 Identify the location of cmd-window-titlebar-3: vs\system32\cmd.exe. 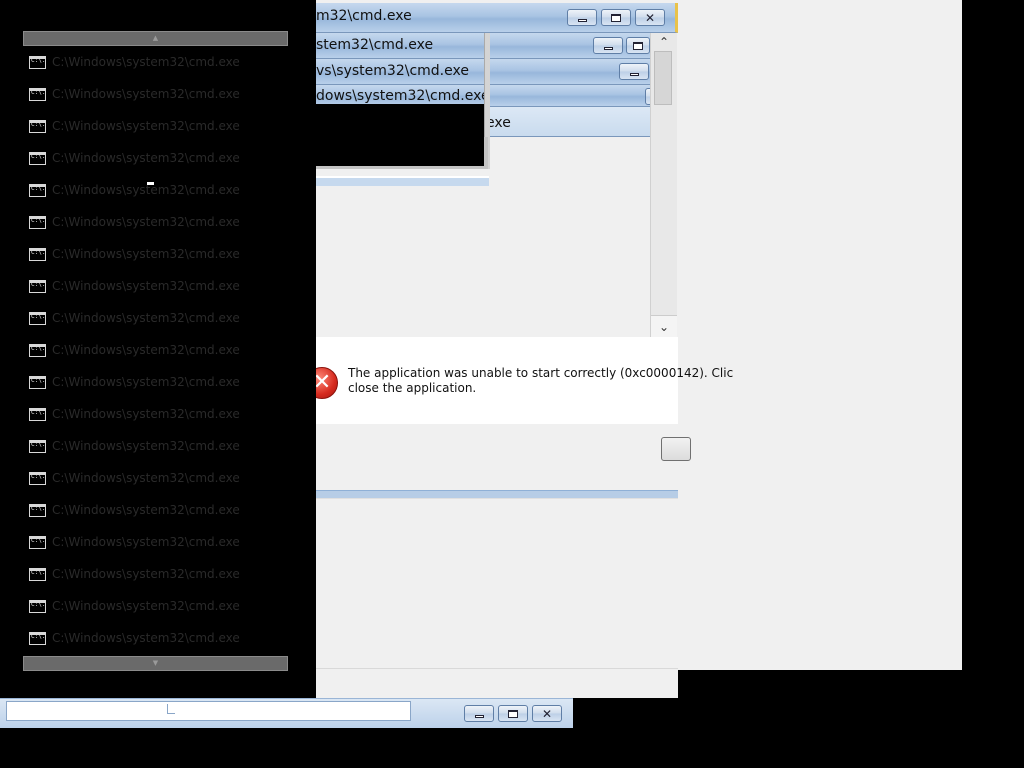
(483, 72).